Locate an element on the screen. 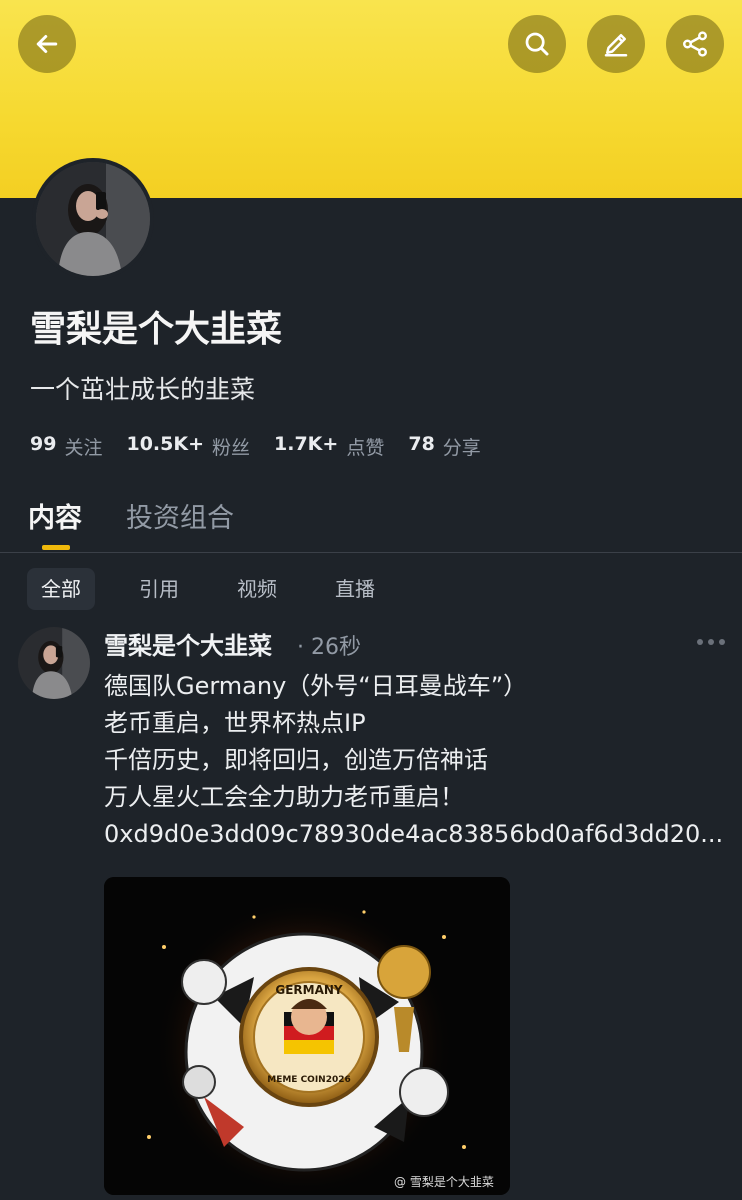 The height and width of the screenshot is (1200, 742). profile-name: 雪梨是个大韭菜 is located at coordinates (156, 329).